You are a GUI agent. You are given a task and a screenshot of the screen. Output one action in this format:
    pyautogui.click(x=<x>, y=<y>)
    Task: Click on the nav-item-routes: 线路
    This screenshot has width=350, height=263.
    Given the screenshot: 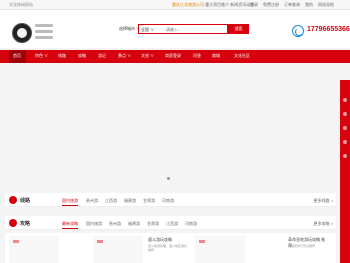 What is the action you would take?
    pyautogui.click(x=62, y=56)
    